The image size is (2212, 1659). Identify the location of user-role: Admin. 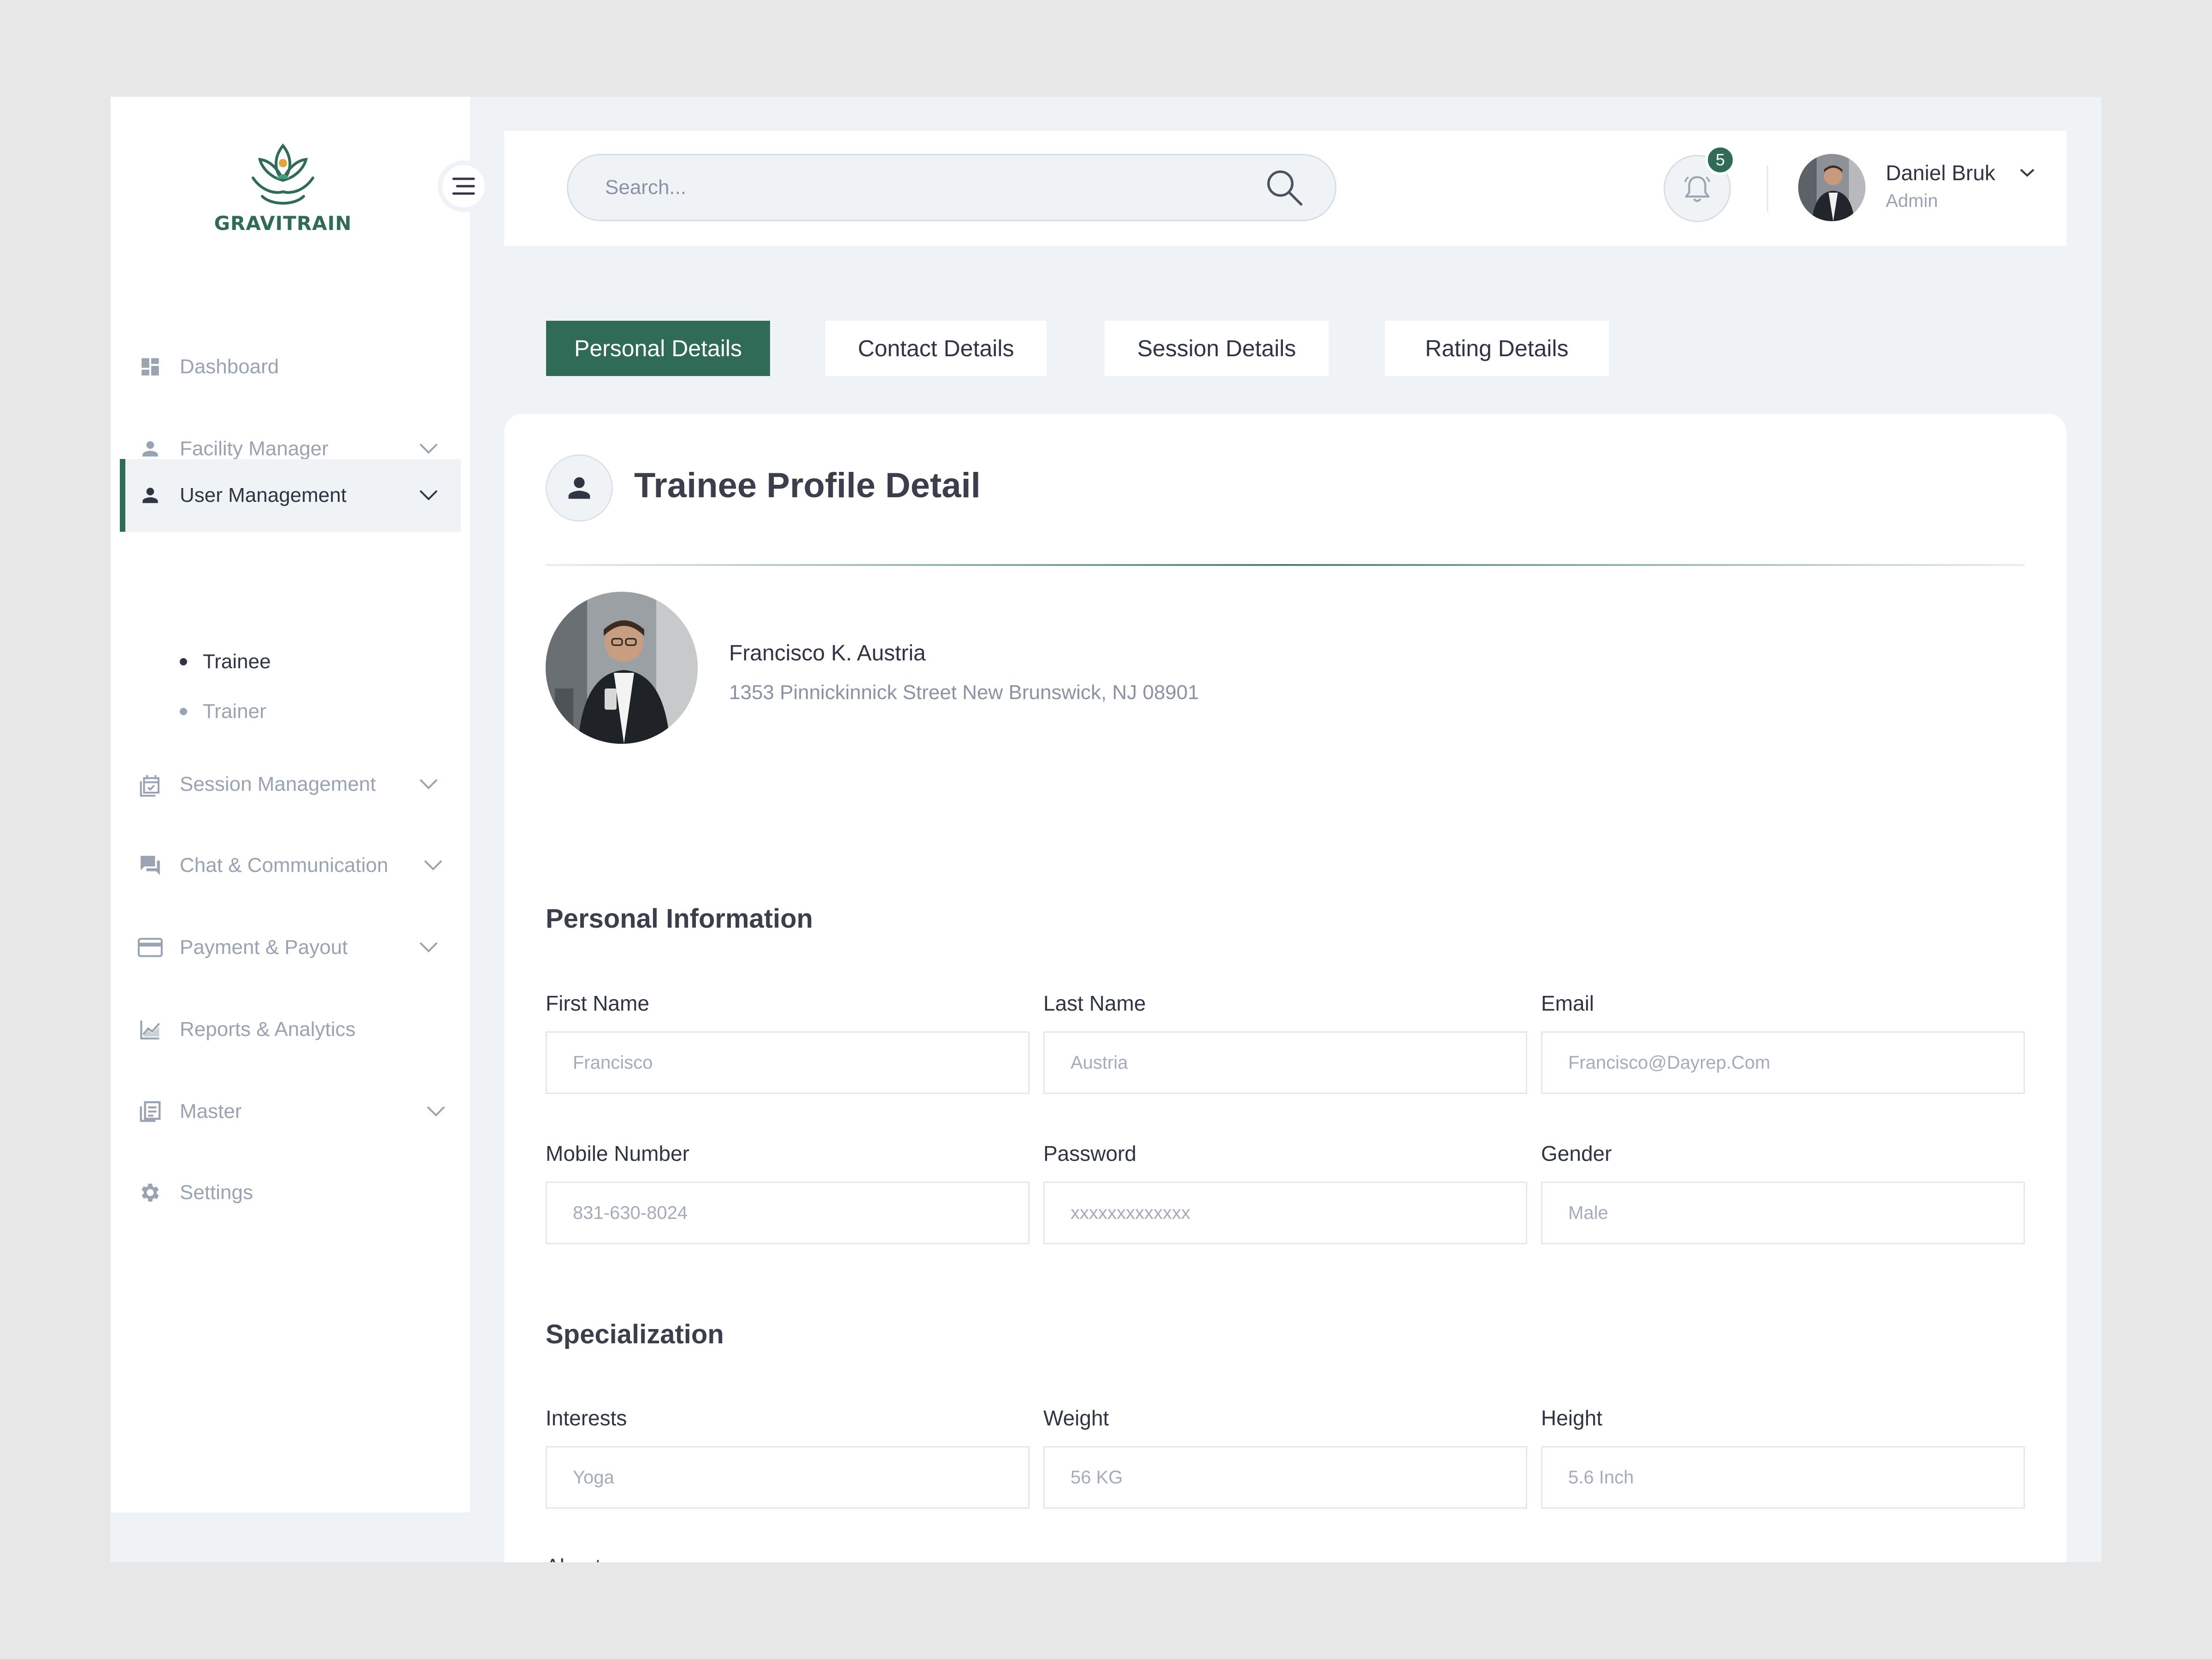
(1912, 201).